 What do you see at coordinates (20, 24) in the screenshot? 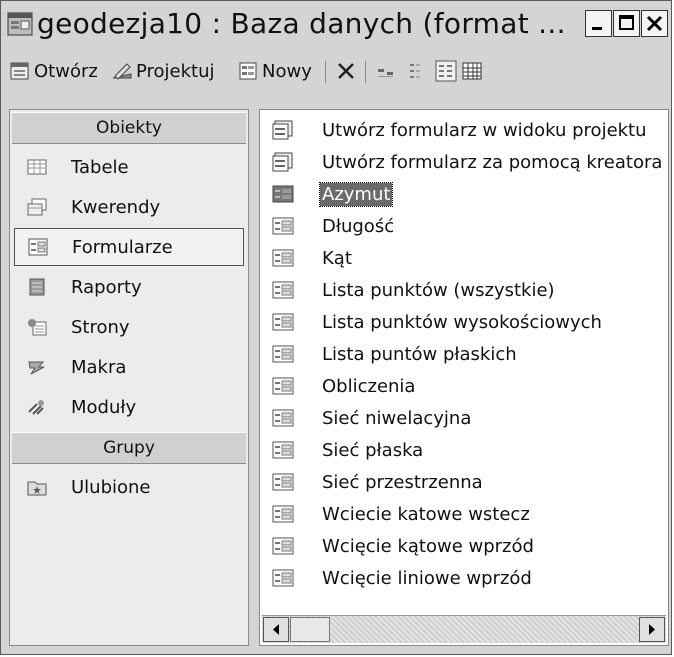
I see `database-icon` at bounding box center [20, 24].